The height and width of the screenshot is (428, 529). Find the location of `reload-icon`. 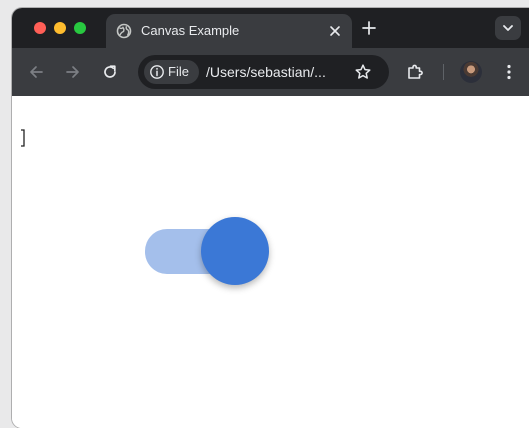

reload-icon is located at coordinates (110, 72).